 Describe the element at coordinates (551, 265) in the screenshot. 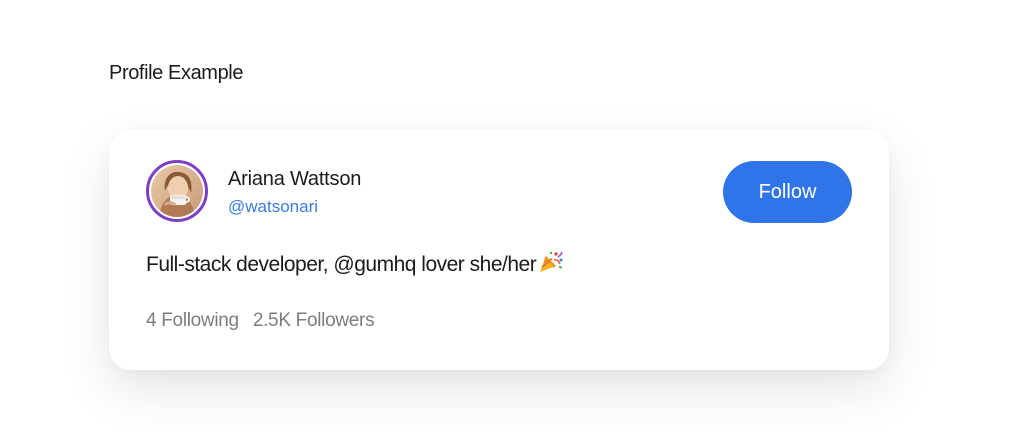

I see `party-popper-icon` at that location.